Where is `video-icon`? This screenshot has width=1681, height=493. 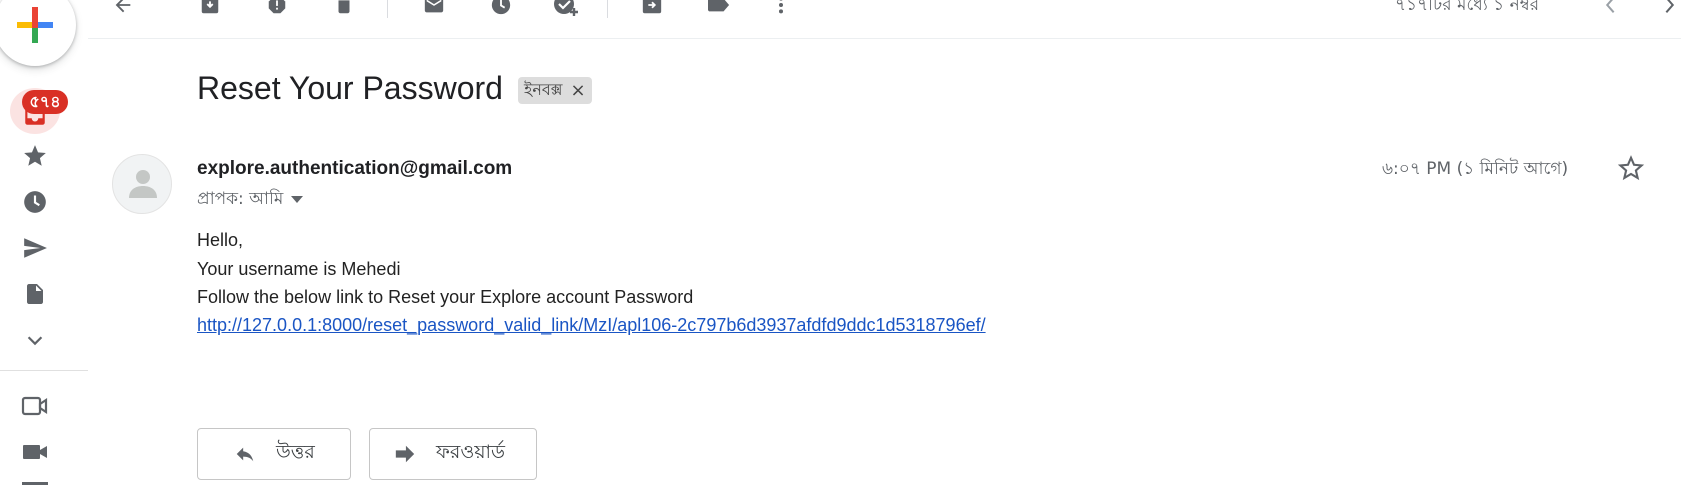 video-icon is located at coordinates (35, 452).